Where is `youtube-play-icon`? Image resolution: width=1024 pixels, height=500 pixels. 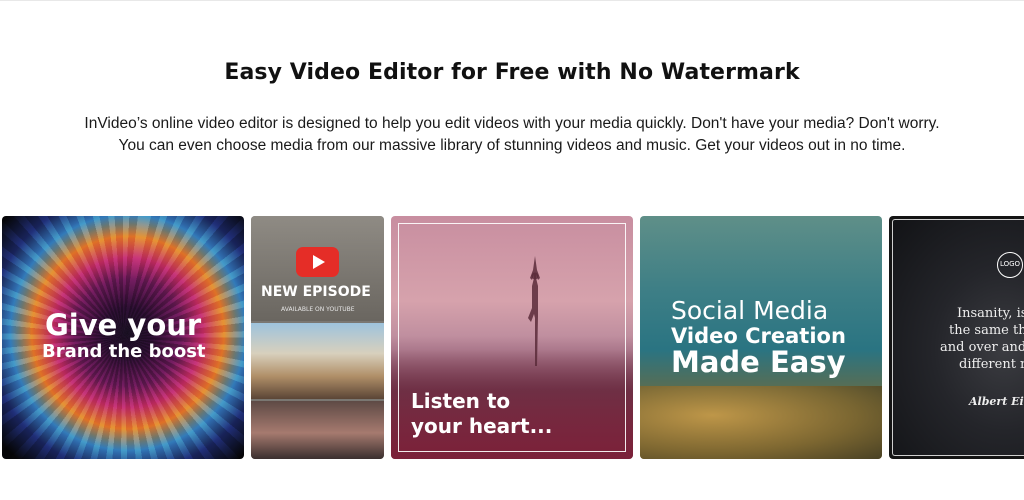
youtube-play-icon is located at coordinates (317, 262).